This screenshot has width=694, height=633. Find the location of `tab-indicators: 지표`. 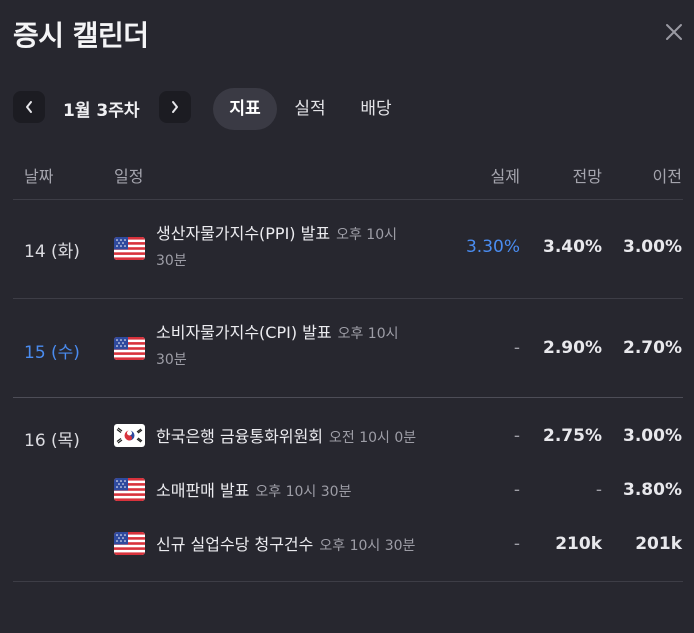

tab-indicators: 지표 is located at coordinates (245, 109).